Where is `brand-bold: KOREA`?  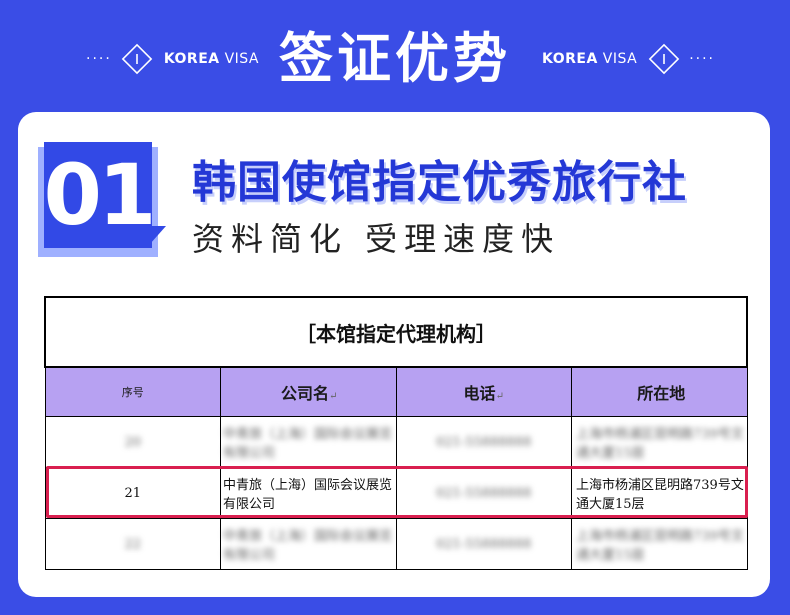
brand-bold: KOREA is located at coordinates (570, 59).